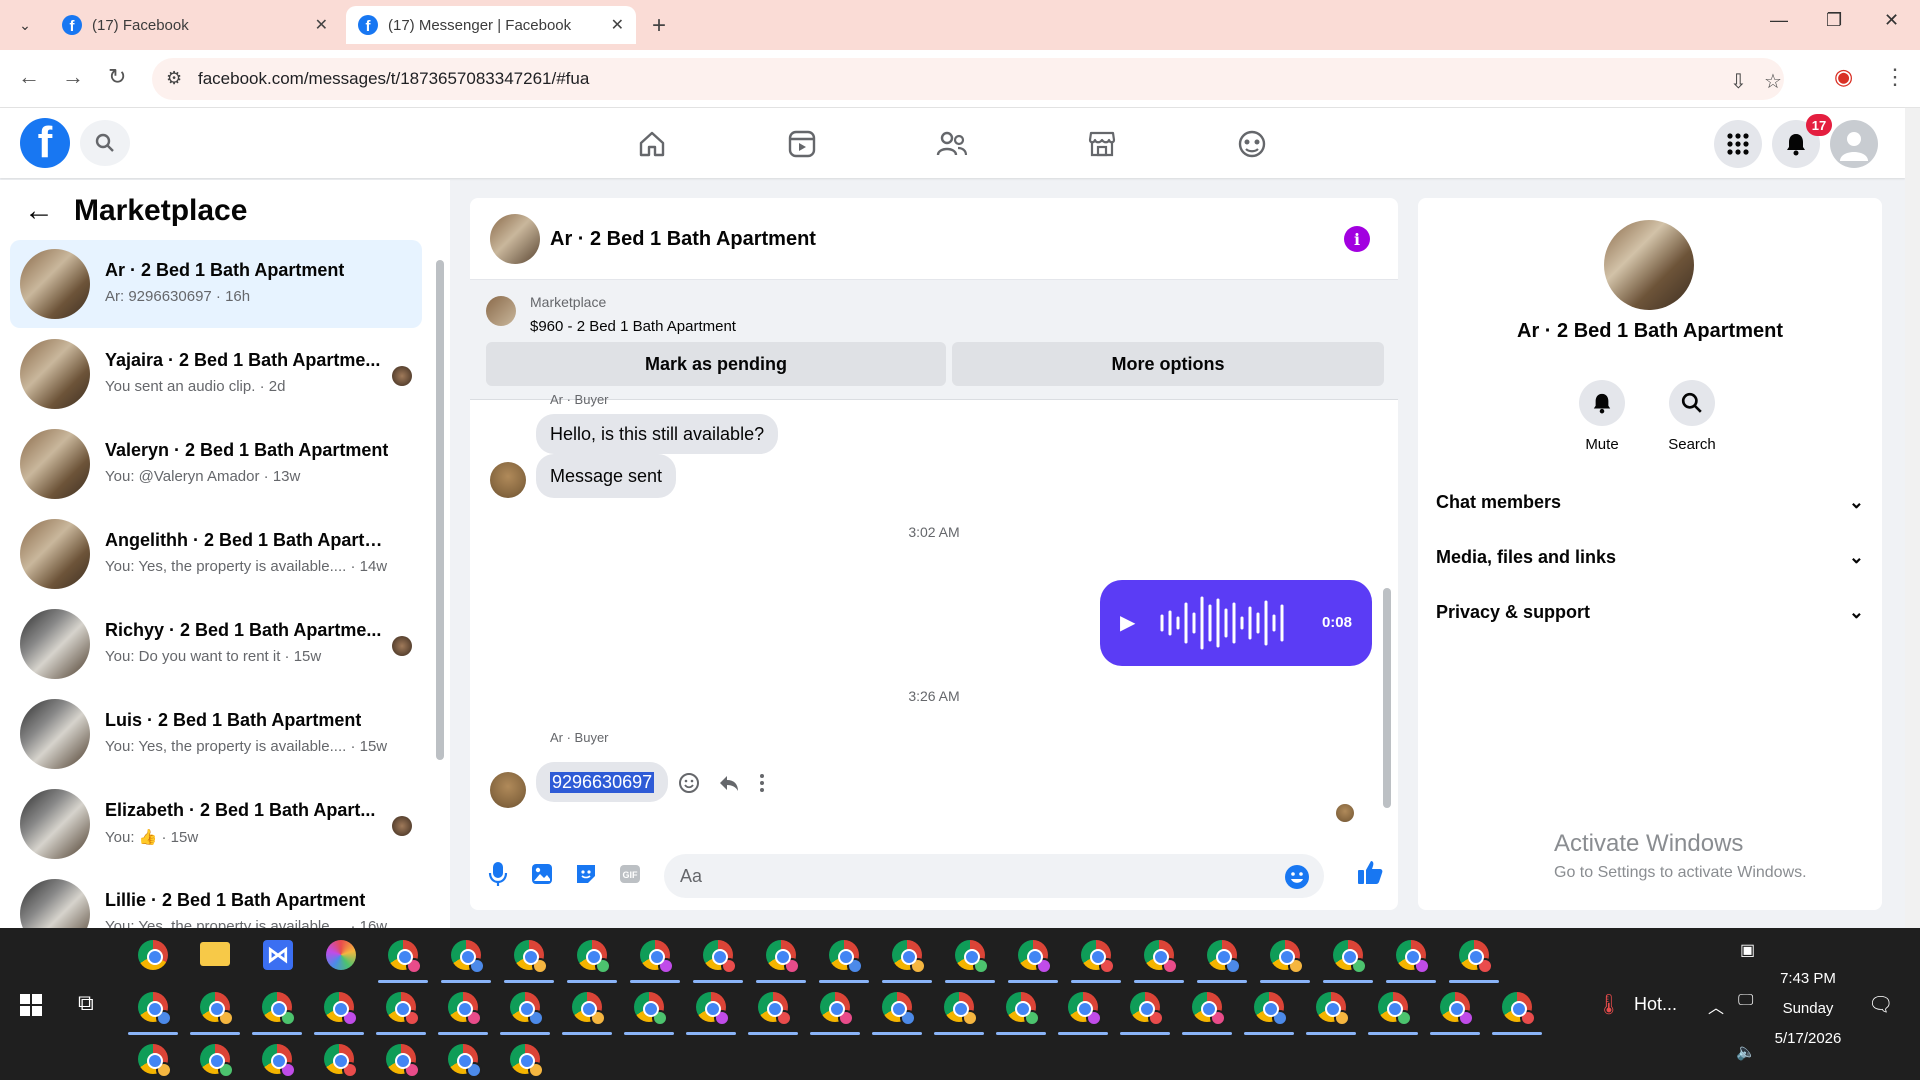 The width and height of the screenshot is (1920, 1080). What do you see at coordinates (25, 25) in the screenshot?
I see `tab-search-dropdown: ⌄` at bounding box center [25, 25].